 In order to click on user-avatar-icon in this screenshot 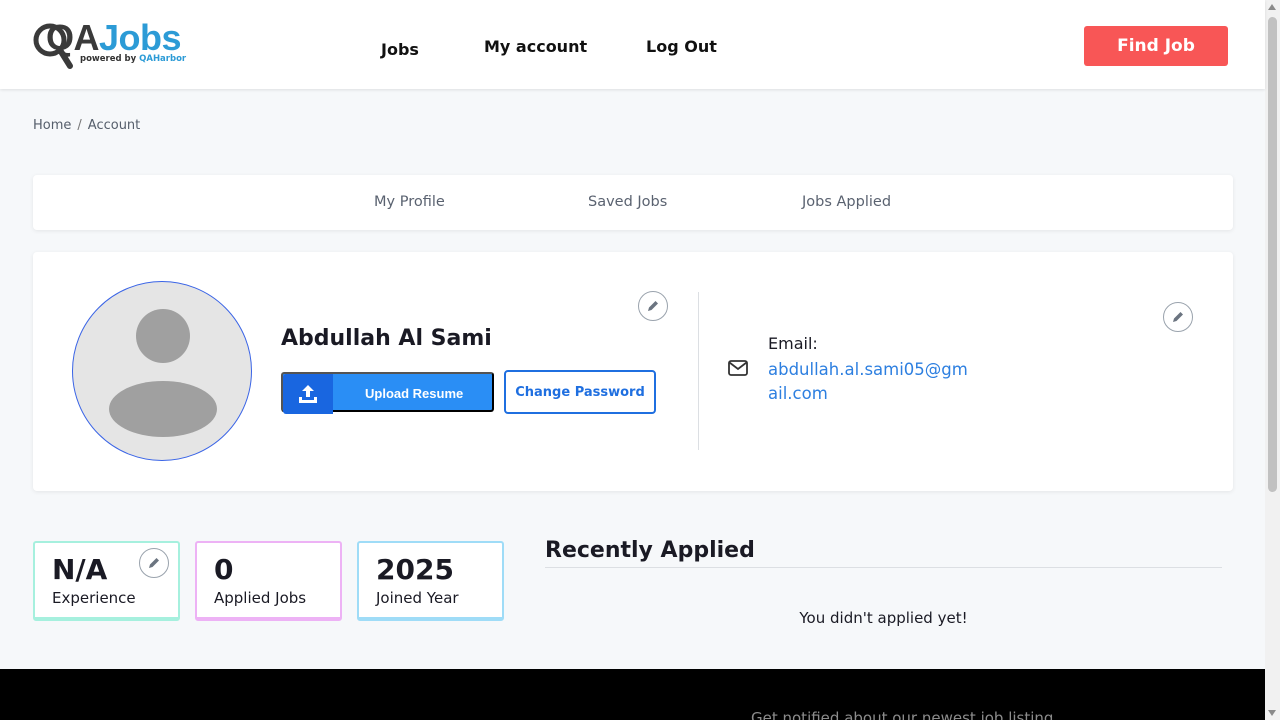, I will do `click(163, 373)`.